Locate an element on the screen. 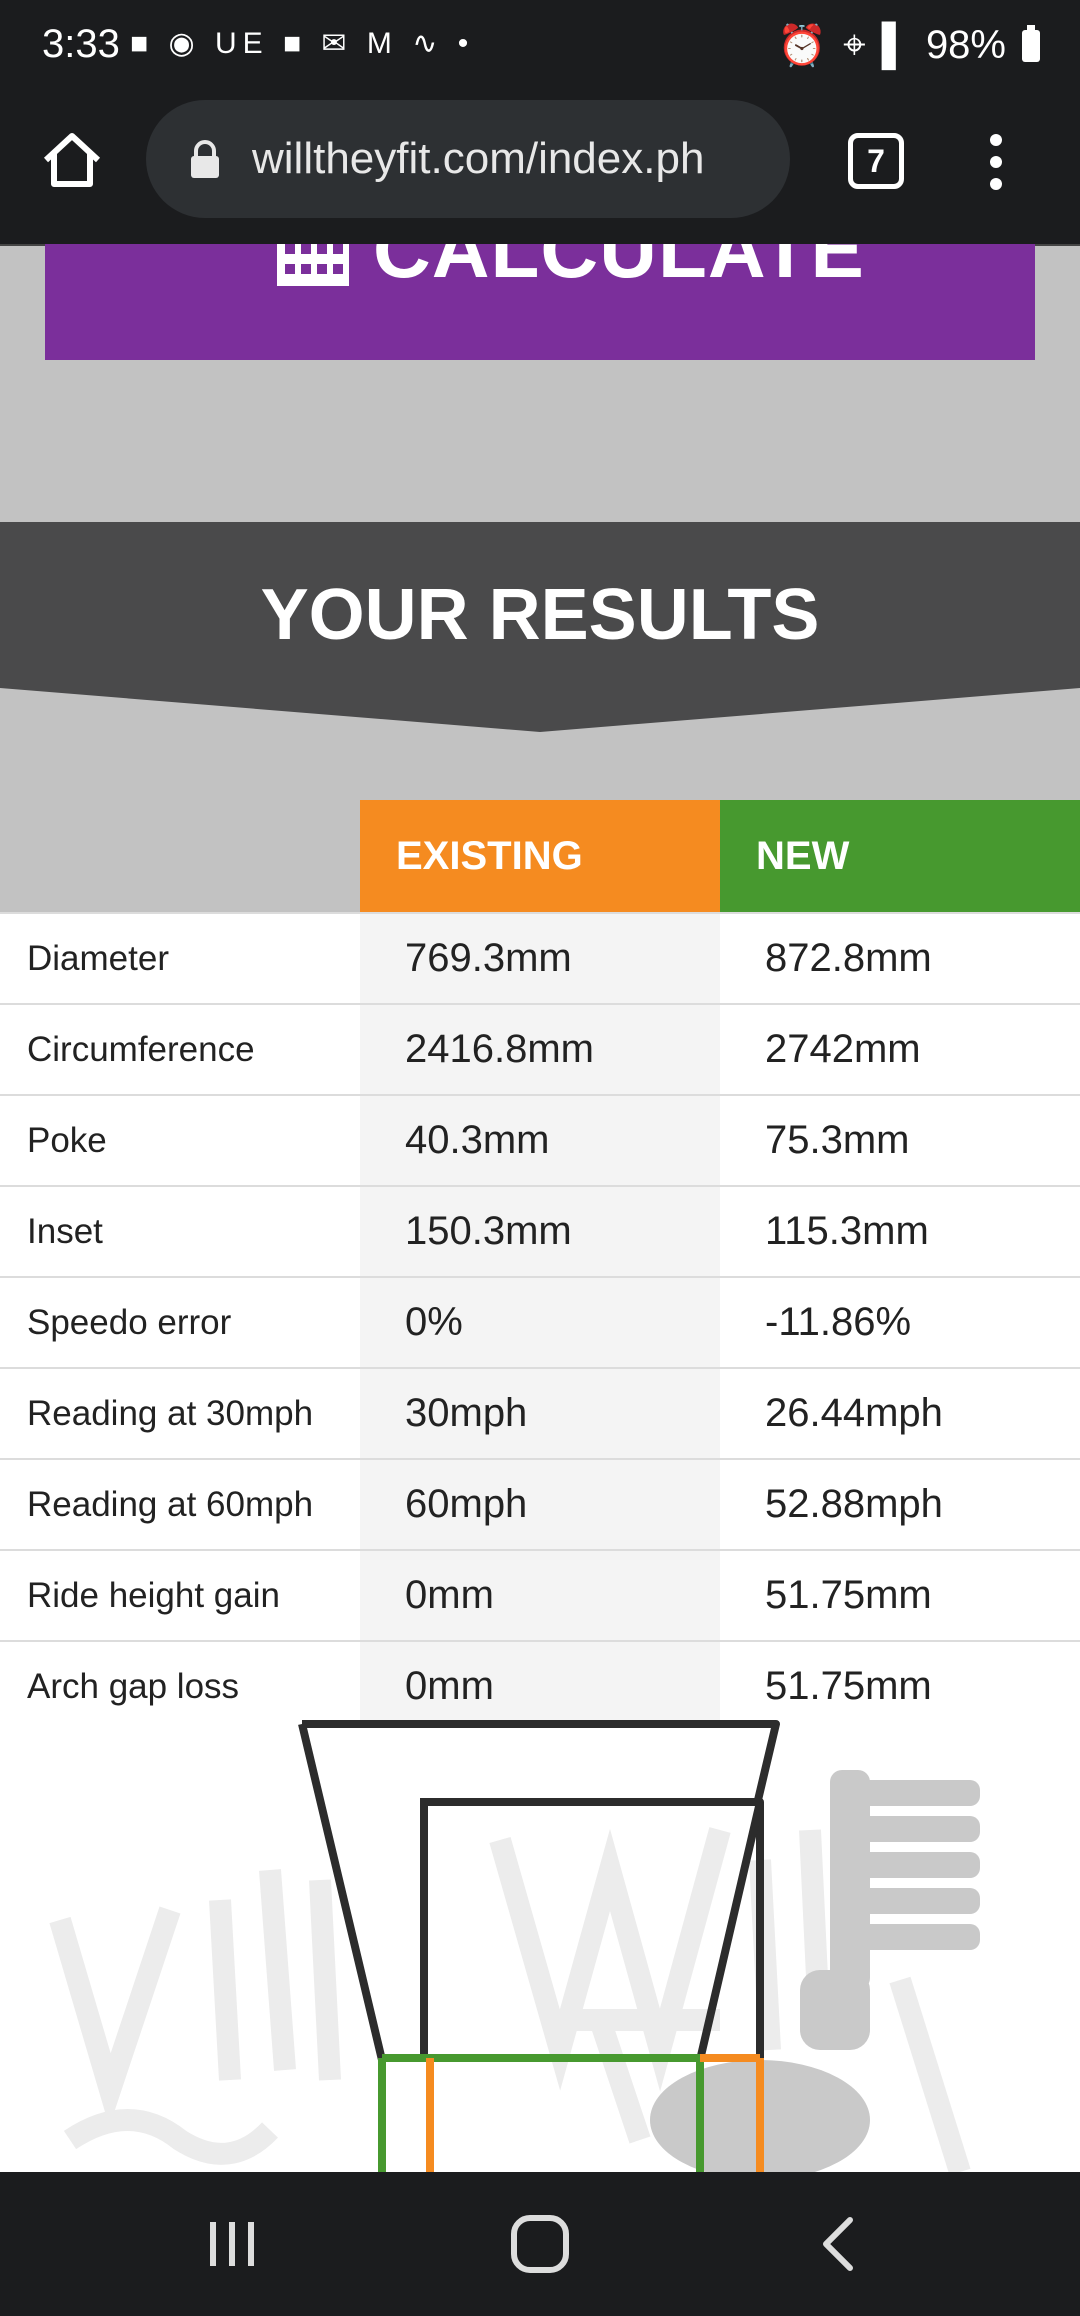  url-text: willtheyfit.com/index.ph is located at coordinates (478, 158).